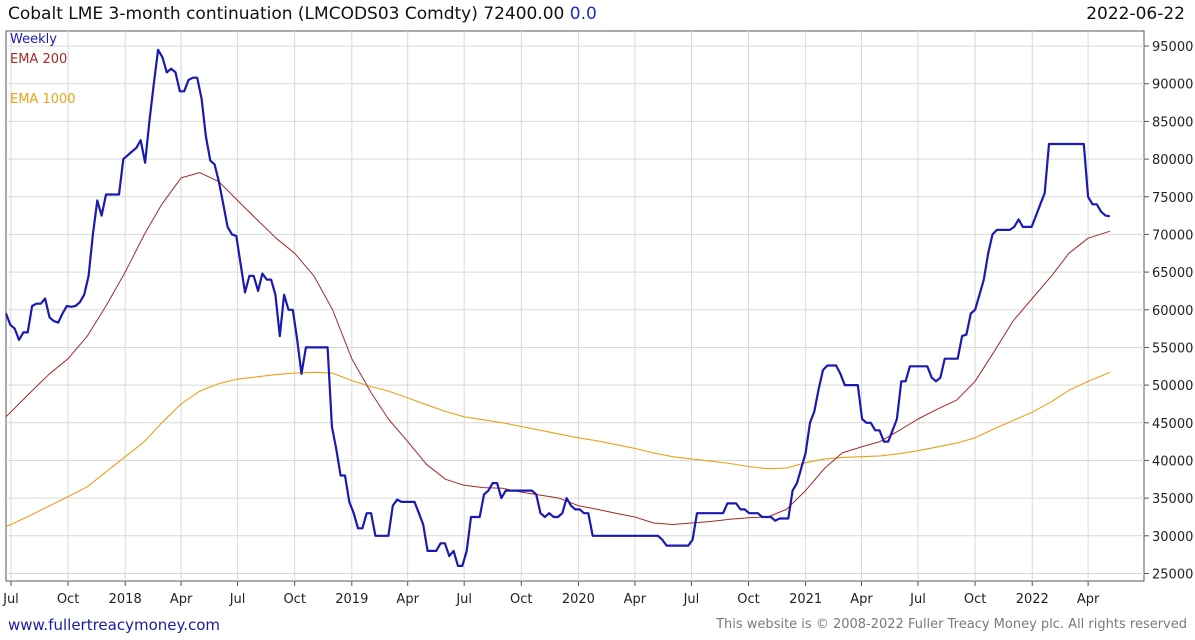 This screenshot has width=1195, height=640. Describe the element at coordinates (237, 599) in the screenshot. I see `x-tick-label-4: Jul` at that location.